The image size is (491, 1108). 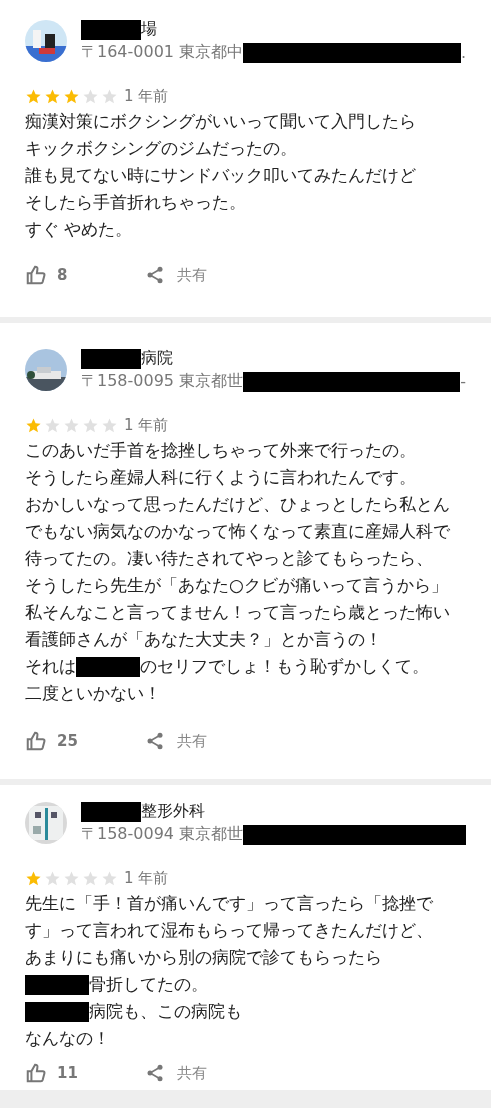 I want to click on text: 〒164-0001 東京都中, so click(x=162, y=52).